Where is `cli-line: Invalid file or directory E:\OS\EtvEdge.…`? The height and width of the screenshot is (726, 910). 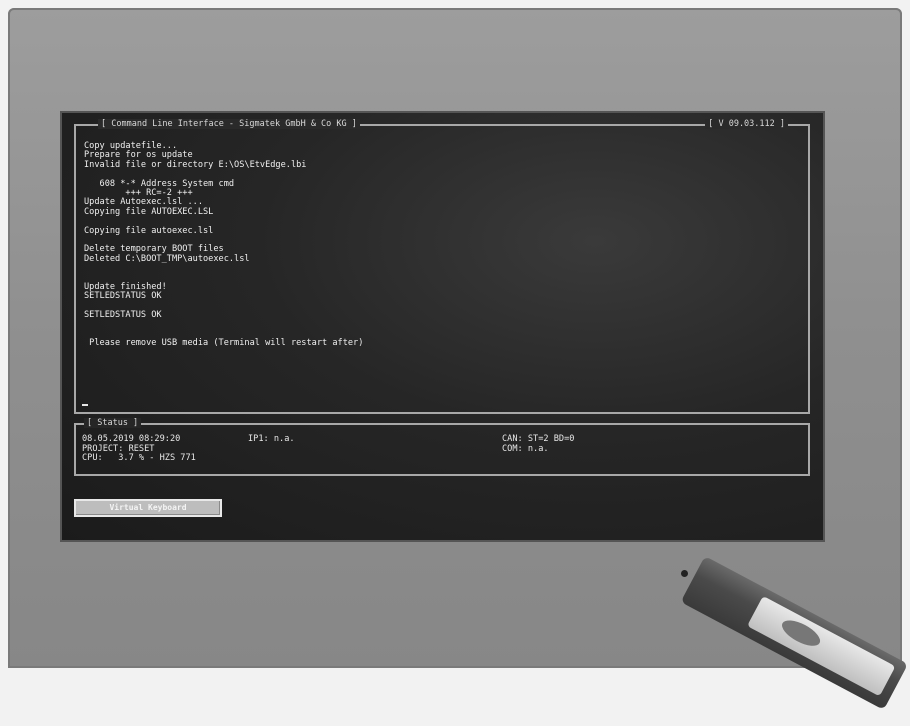
cli-line: Invalid file or directory E:\OS\EtvEdge.… is located at coordinates (195, 164).